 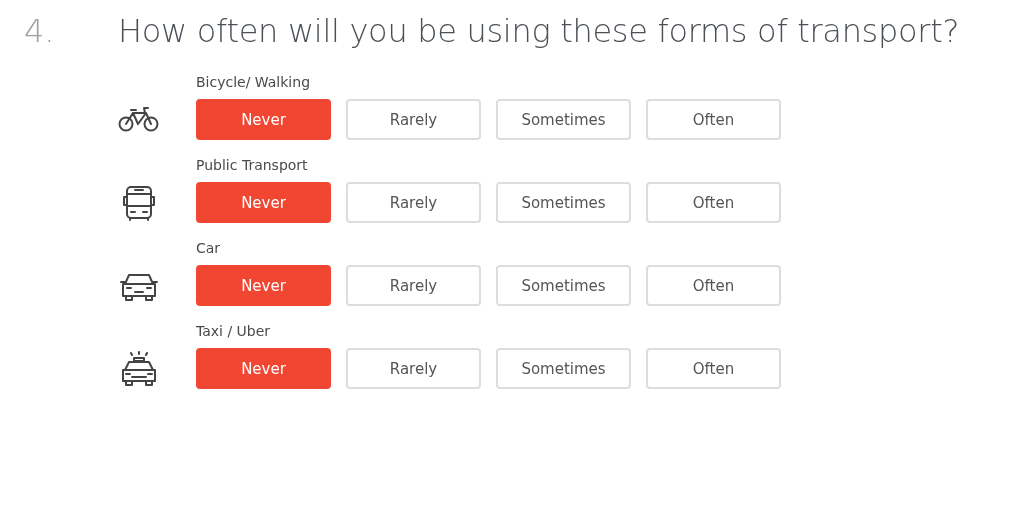 I want to click on transport-label: Bicycle/ Walking, so click(x=254, y=82).